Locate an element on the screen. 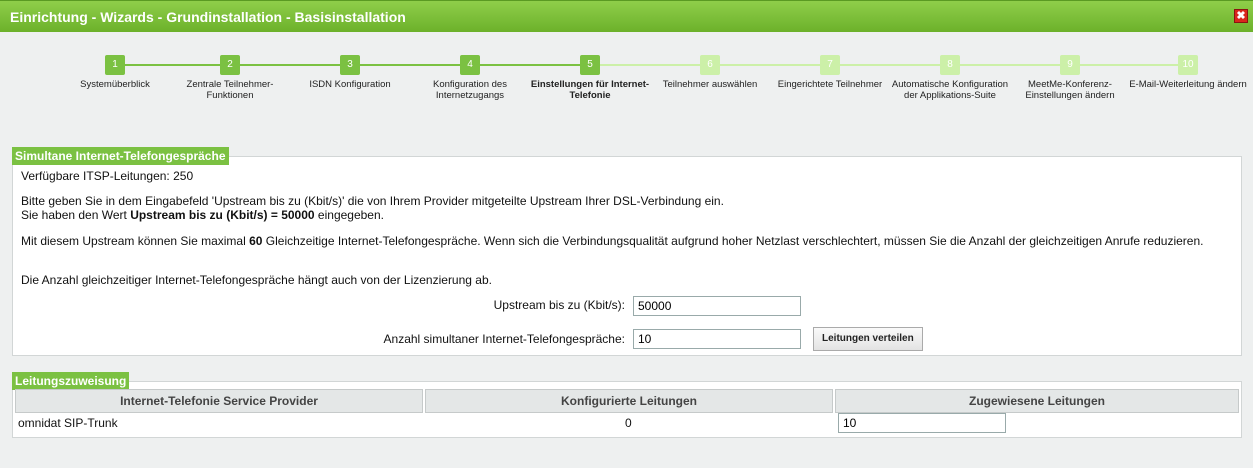 The width and height of the screenshot is (1253, 468). step-label: Teilnehmer auswählen is located at coordinates (710, 84).